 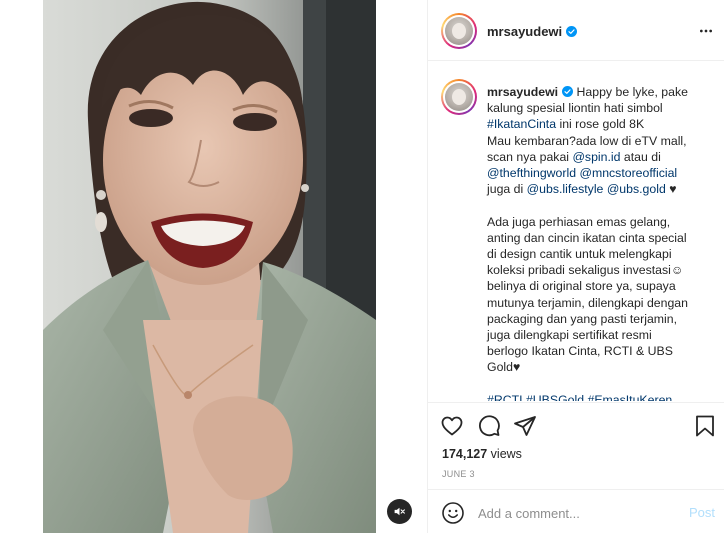 I want to click on caption-text-segment: koleksi pribadi sekaligus investasi☺, so click(x=585, y=270).